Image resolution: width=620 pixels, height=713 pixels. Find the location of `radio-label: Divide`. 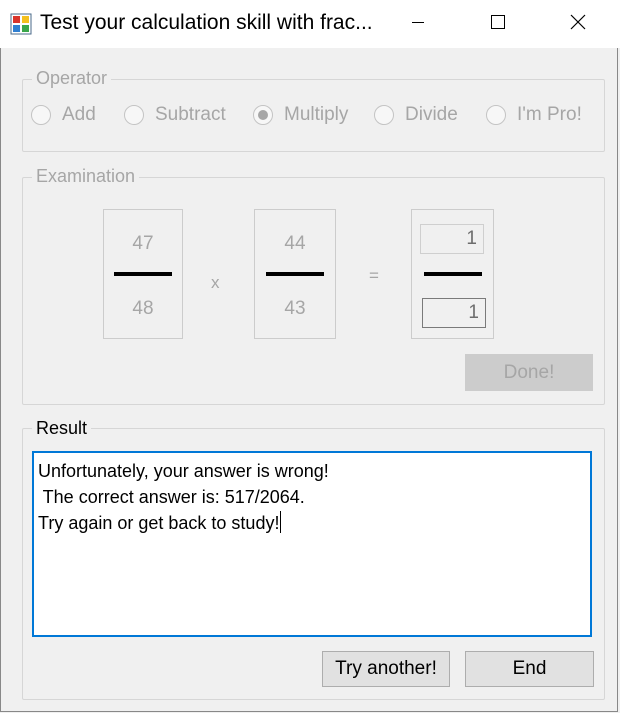

radio-label: Divide is located at coordinates (431, 114).